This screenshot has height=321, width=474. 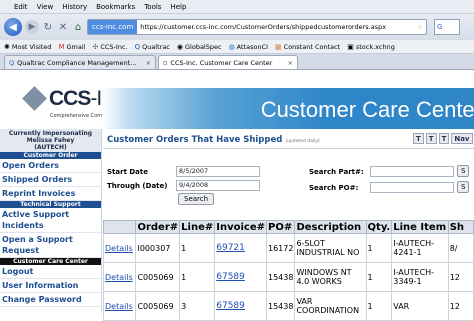 I want to click on ccs-logo-icon: ✣, so click(x=95, y=46).